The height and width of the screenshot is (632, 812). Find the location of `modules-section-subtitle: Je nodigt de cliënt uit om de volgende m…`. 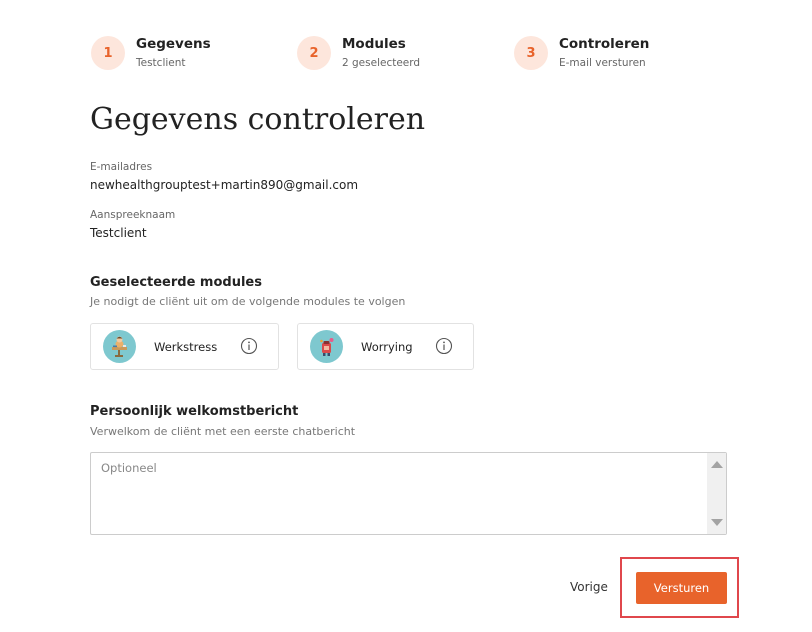

modules-section-subtitle: Je nodigt de cliënt uit om de volgende m… is located at coordinates (248, 301).